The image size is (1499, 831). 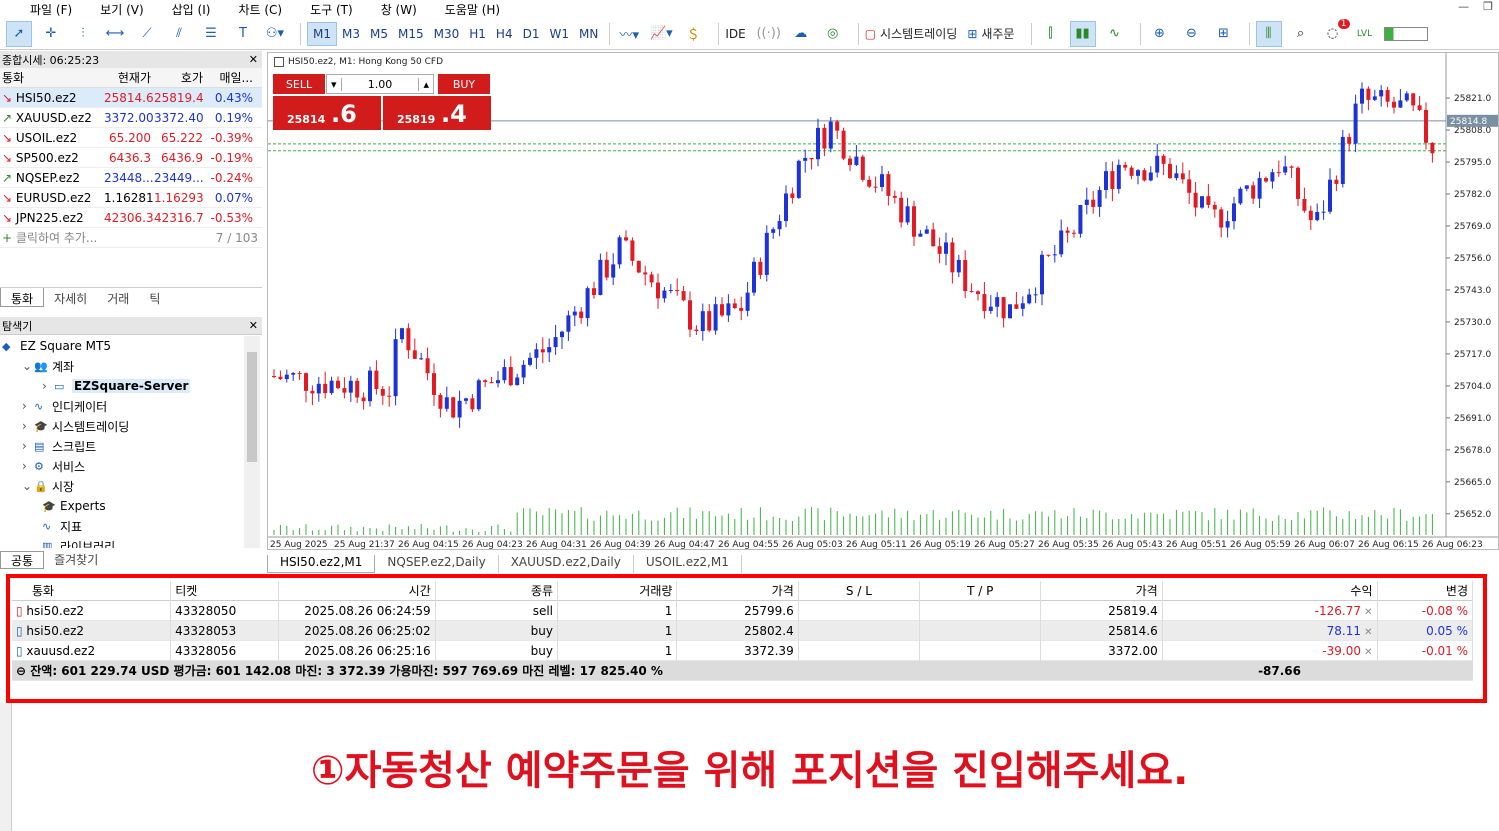 I want to click on navigator-item: › ▤ 스크립트, so click(x=131, y=446).